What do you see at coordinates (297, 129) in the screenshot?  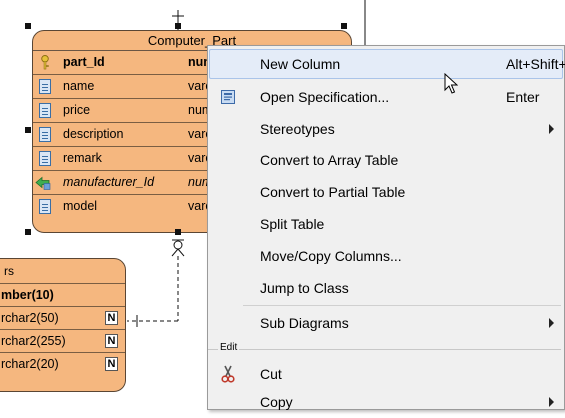 I see `menu-item-label: Stereotypes` at bounding box center [297, 129].